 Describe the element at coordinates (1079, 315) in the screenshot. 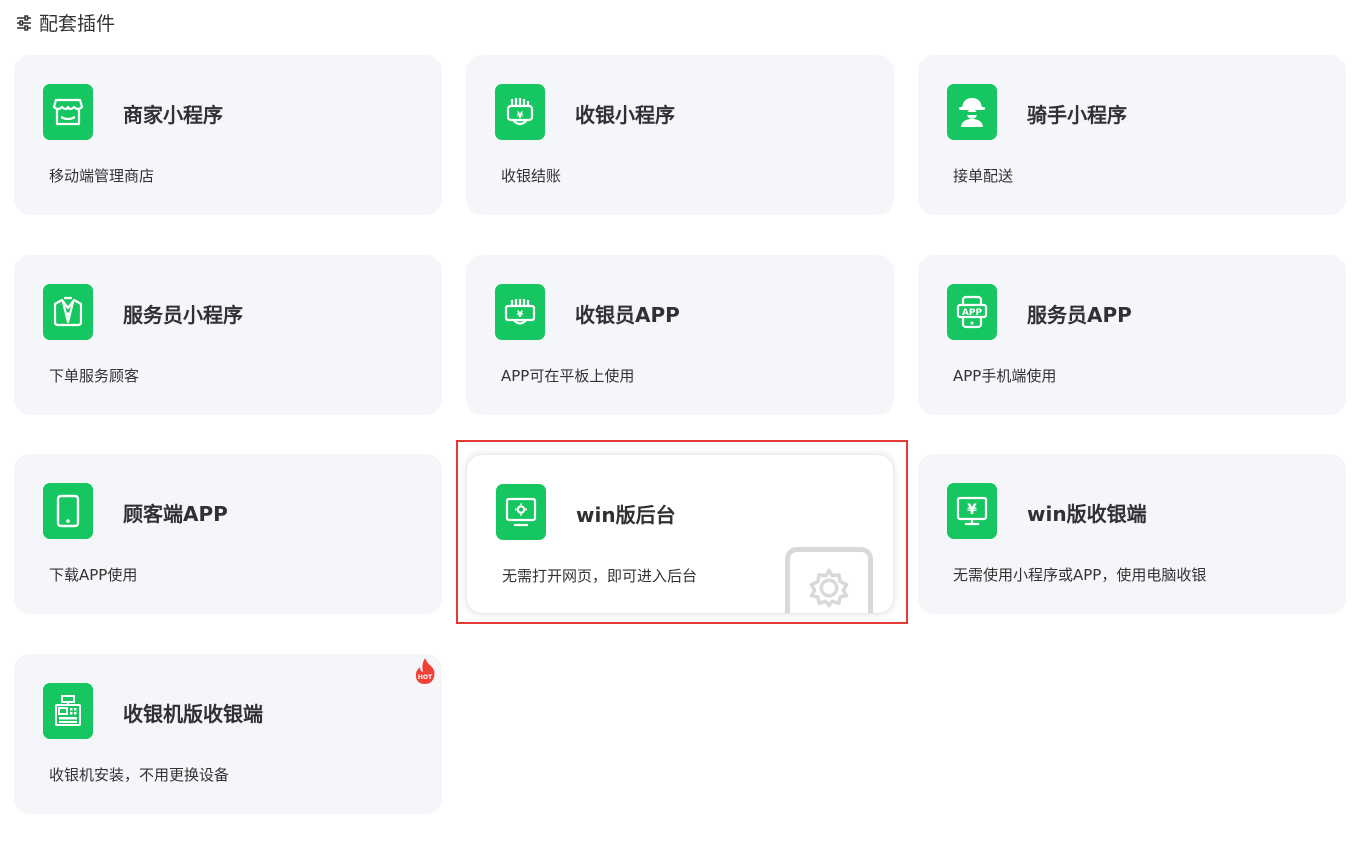

I see `card-title: 服务员APP` at that location.